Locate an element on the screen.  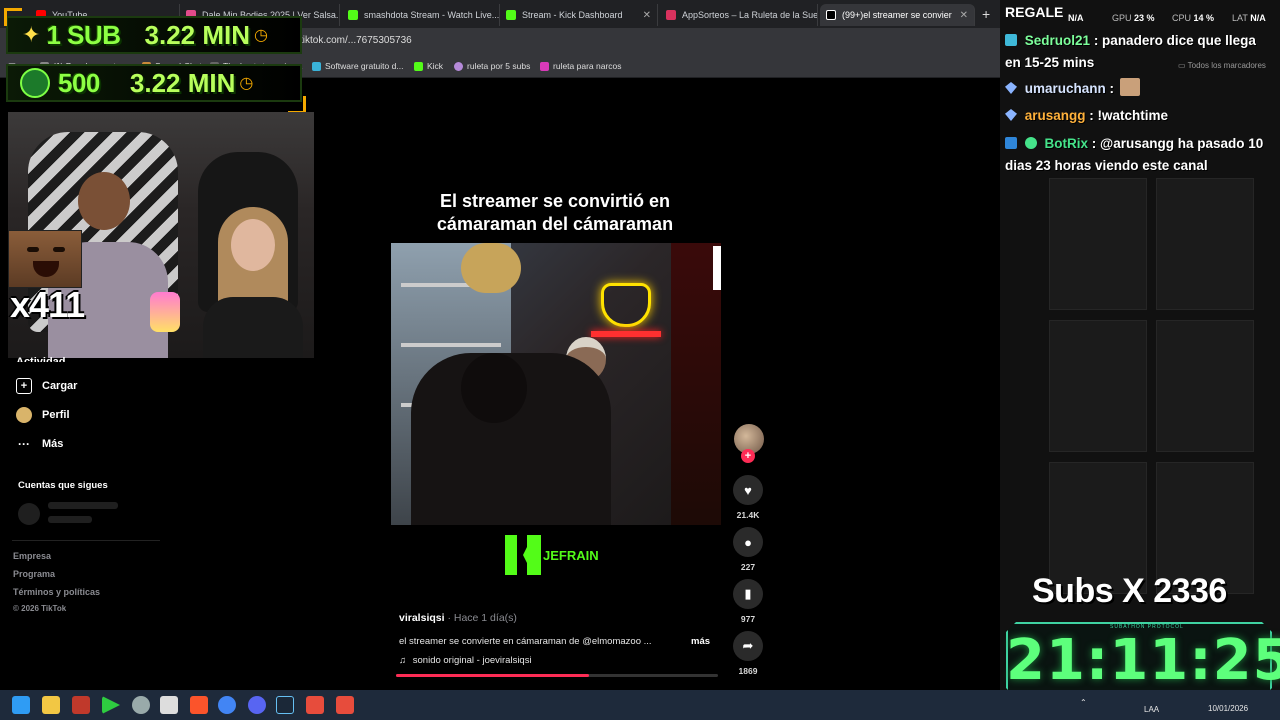
taskbar-date: 10/01/2026 is located at coordinates (1228, 708).